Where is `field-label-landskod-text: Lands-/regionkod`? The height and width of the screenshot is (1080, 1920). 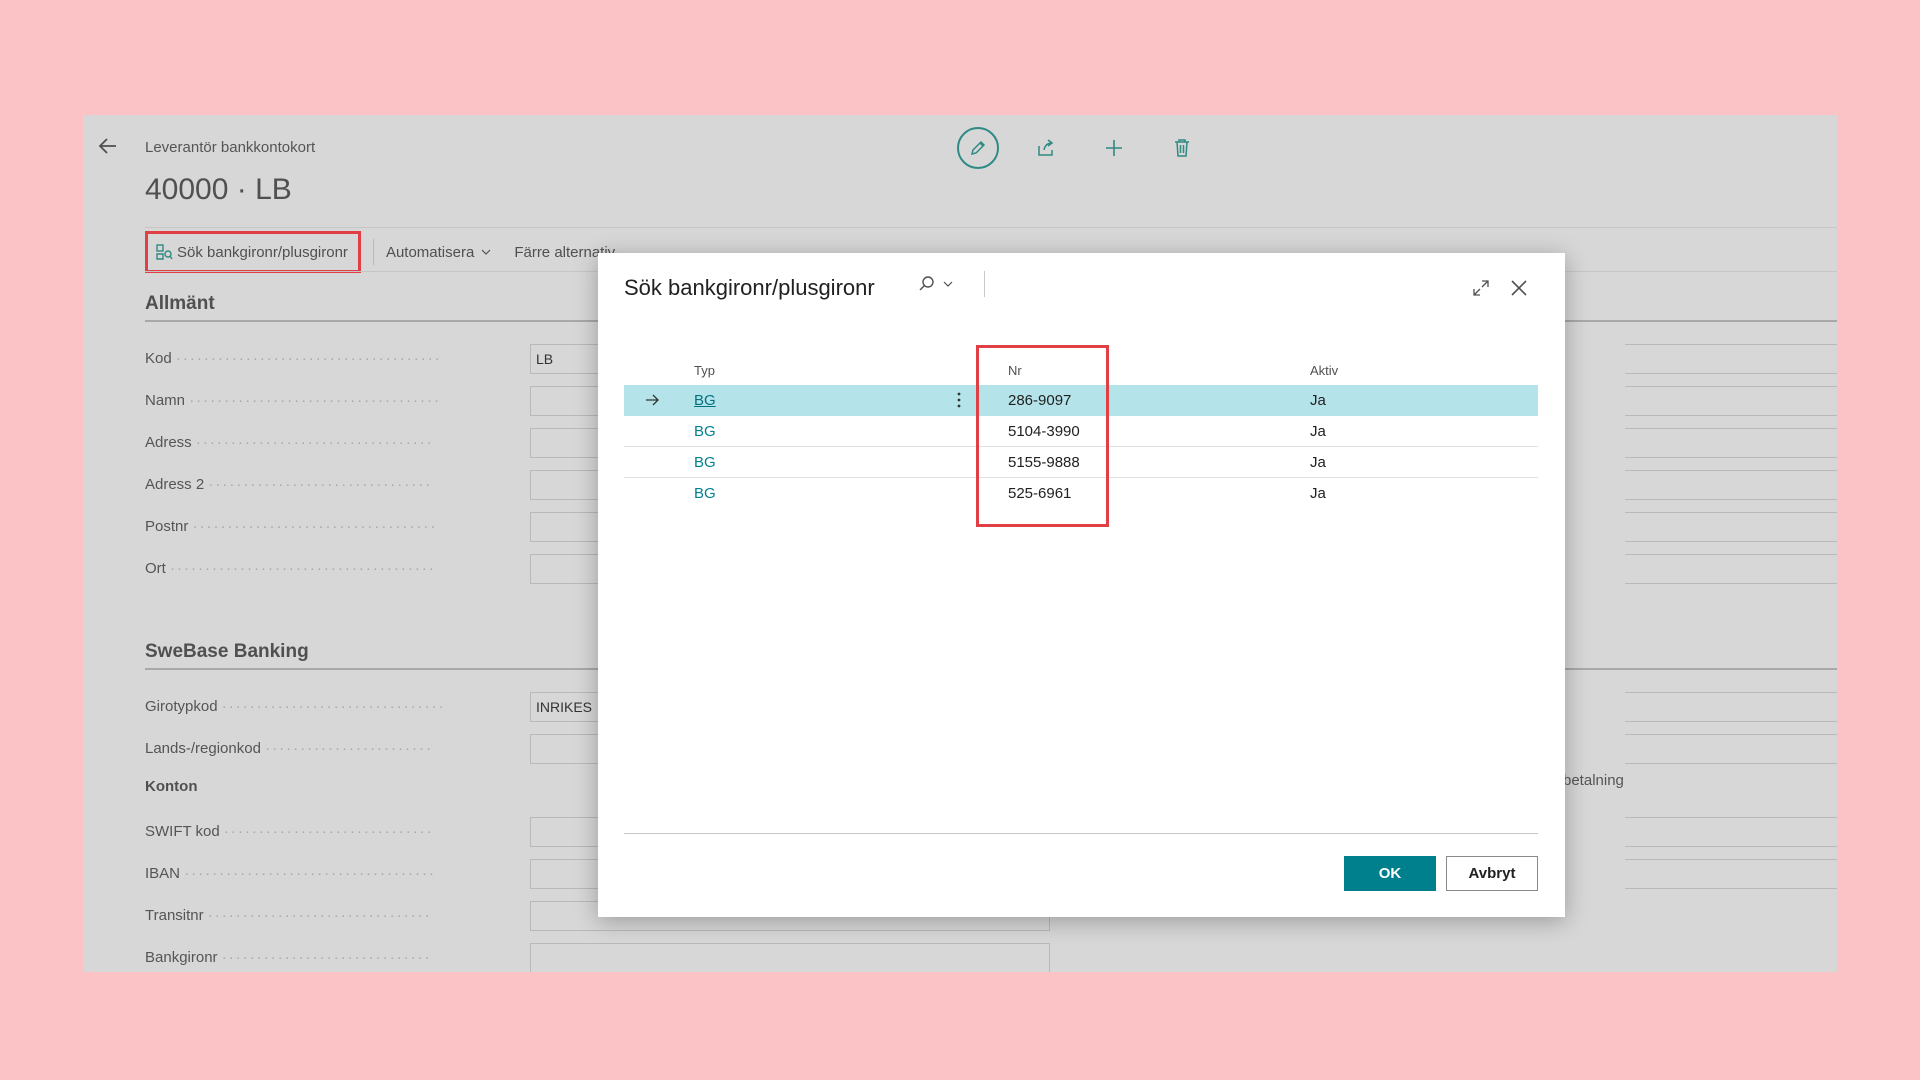 field-label-landskod-text: Lands-/regionkod is located at coordinates (203, 748).